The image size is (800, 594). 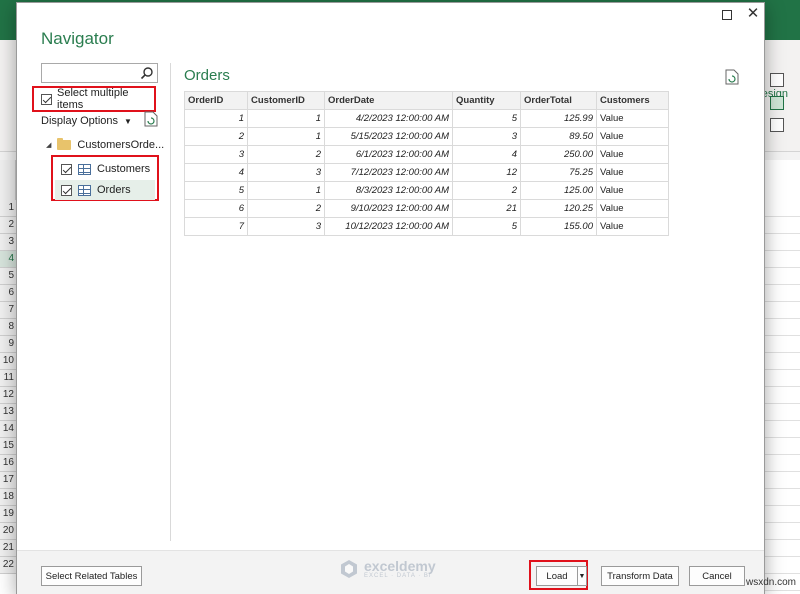 I want to click on column-header: OrderID, so click(x=216, y=100).